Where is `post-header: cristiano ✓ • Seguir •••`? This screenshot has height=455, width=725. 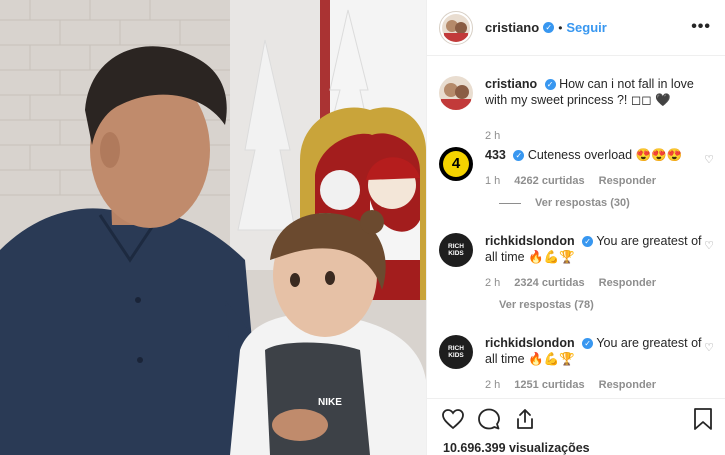 post-header: cristiano ✓ • Seguir ••• is located at coordinates (576, 28).